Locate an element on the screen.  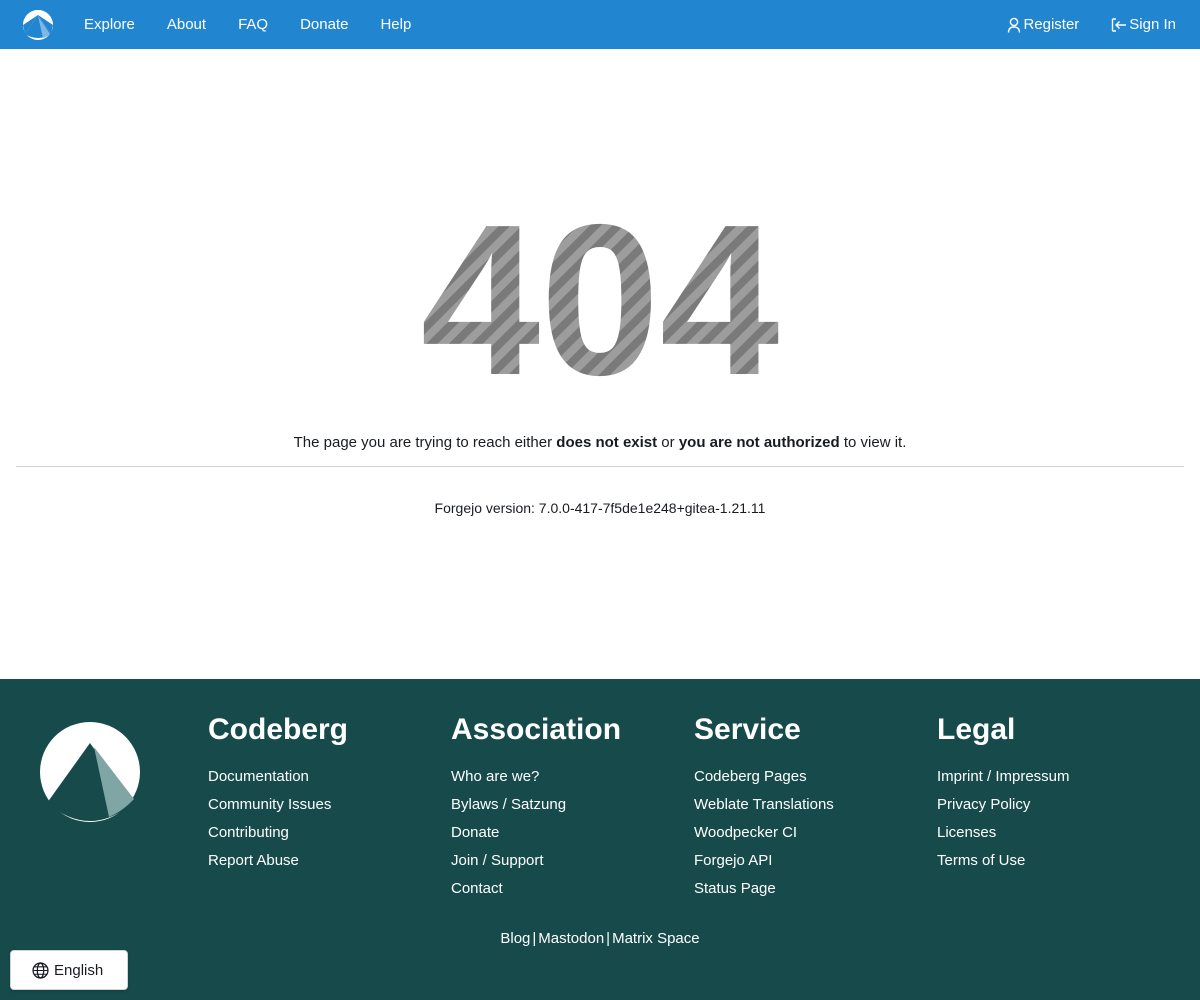
nav-link-donate: Donate is located at coordinates (324, 24).